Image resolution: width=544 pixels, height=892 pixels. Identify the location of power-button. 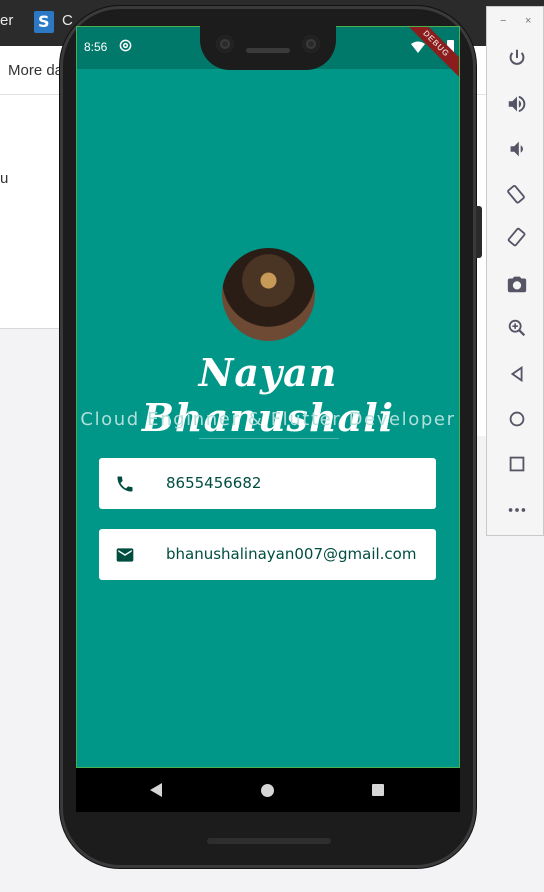
(517, 58).